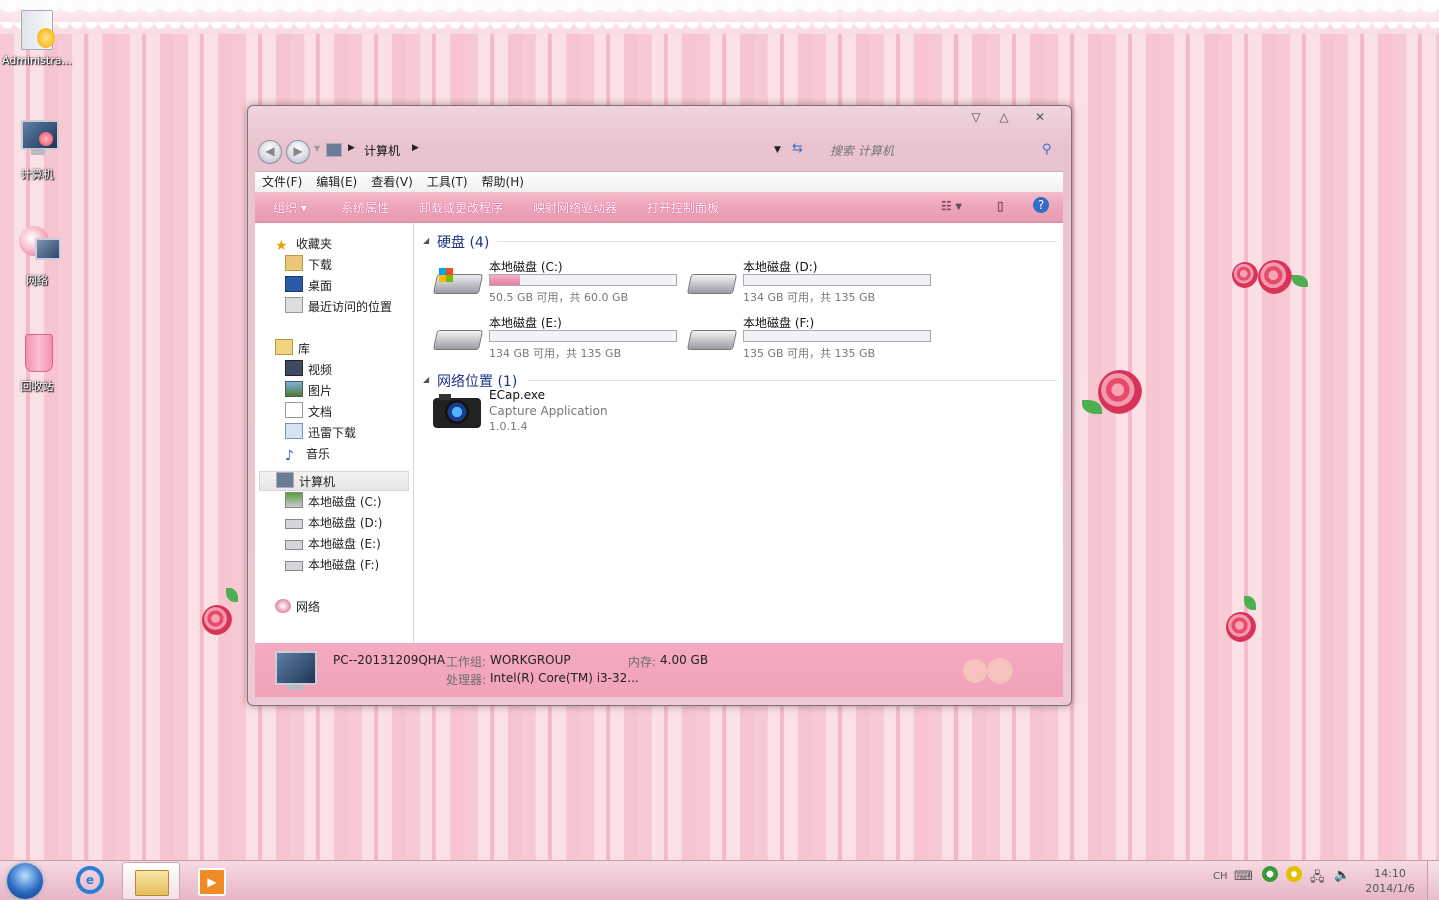  Describe the element at coordinates (461, 207) in the screenshot. I see `uninstall-program-button: 卸载或更改程序` at that location.